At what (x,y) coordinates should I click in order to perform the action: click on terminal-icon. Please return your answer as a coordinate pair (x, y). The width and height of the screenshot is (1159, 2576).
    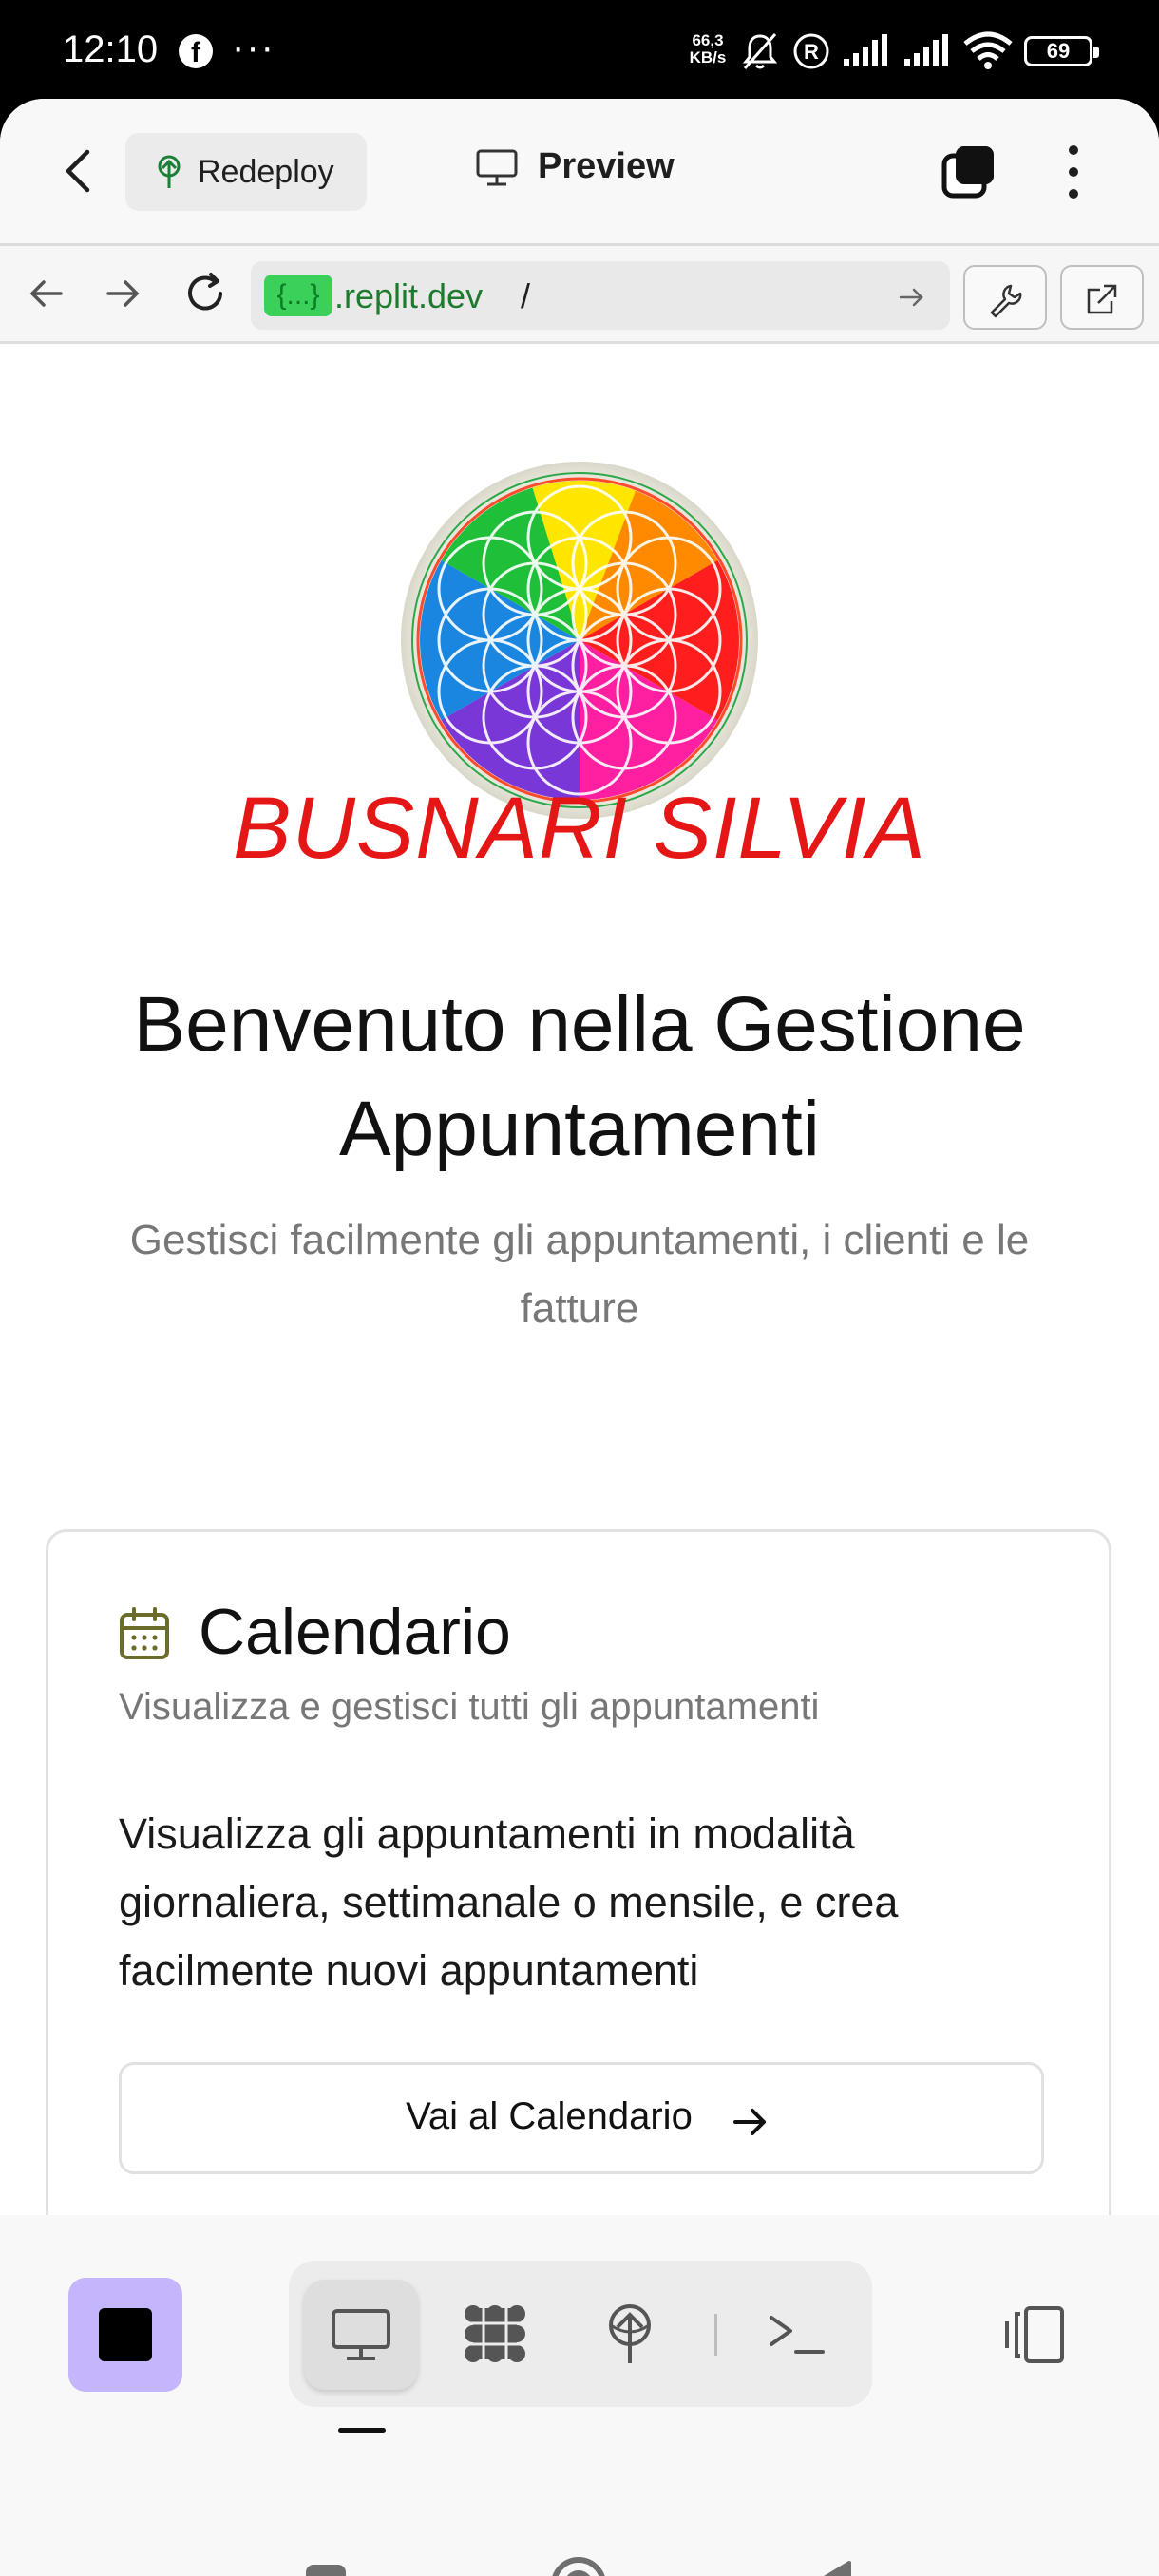
    Looking at the image, I should click on (797, 2334).